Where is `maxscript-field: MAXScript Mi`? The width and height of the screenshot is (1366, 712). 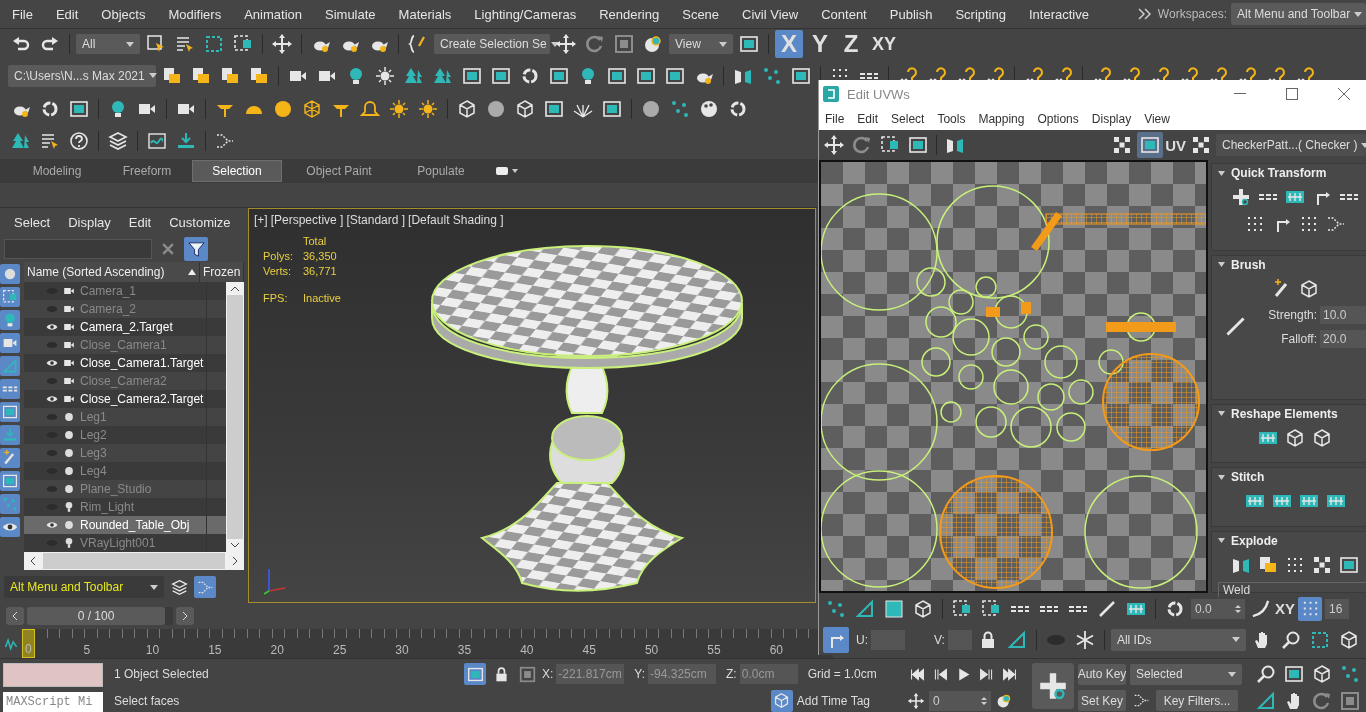 maxscript-field: MAXScript Mi is located at coordinates (53, 702).